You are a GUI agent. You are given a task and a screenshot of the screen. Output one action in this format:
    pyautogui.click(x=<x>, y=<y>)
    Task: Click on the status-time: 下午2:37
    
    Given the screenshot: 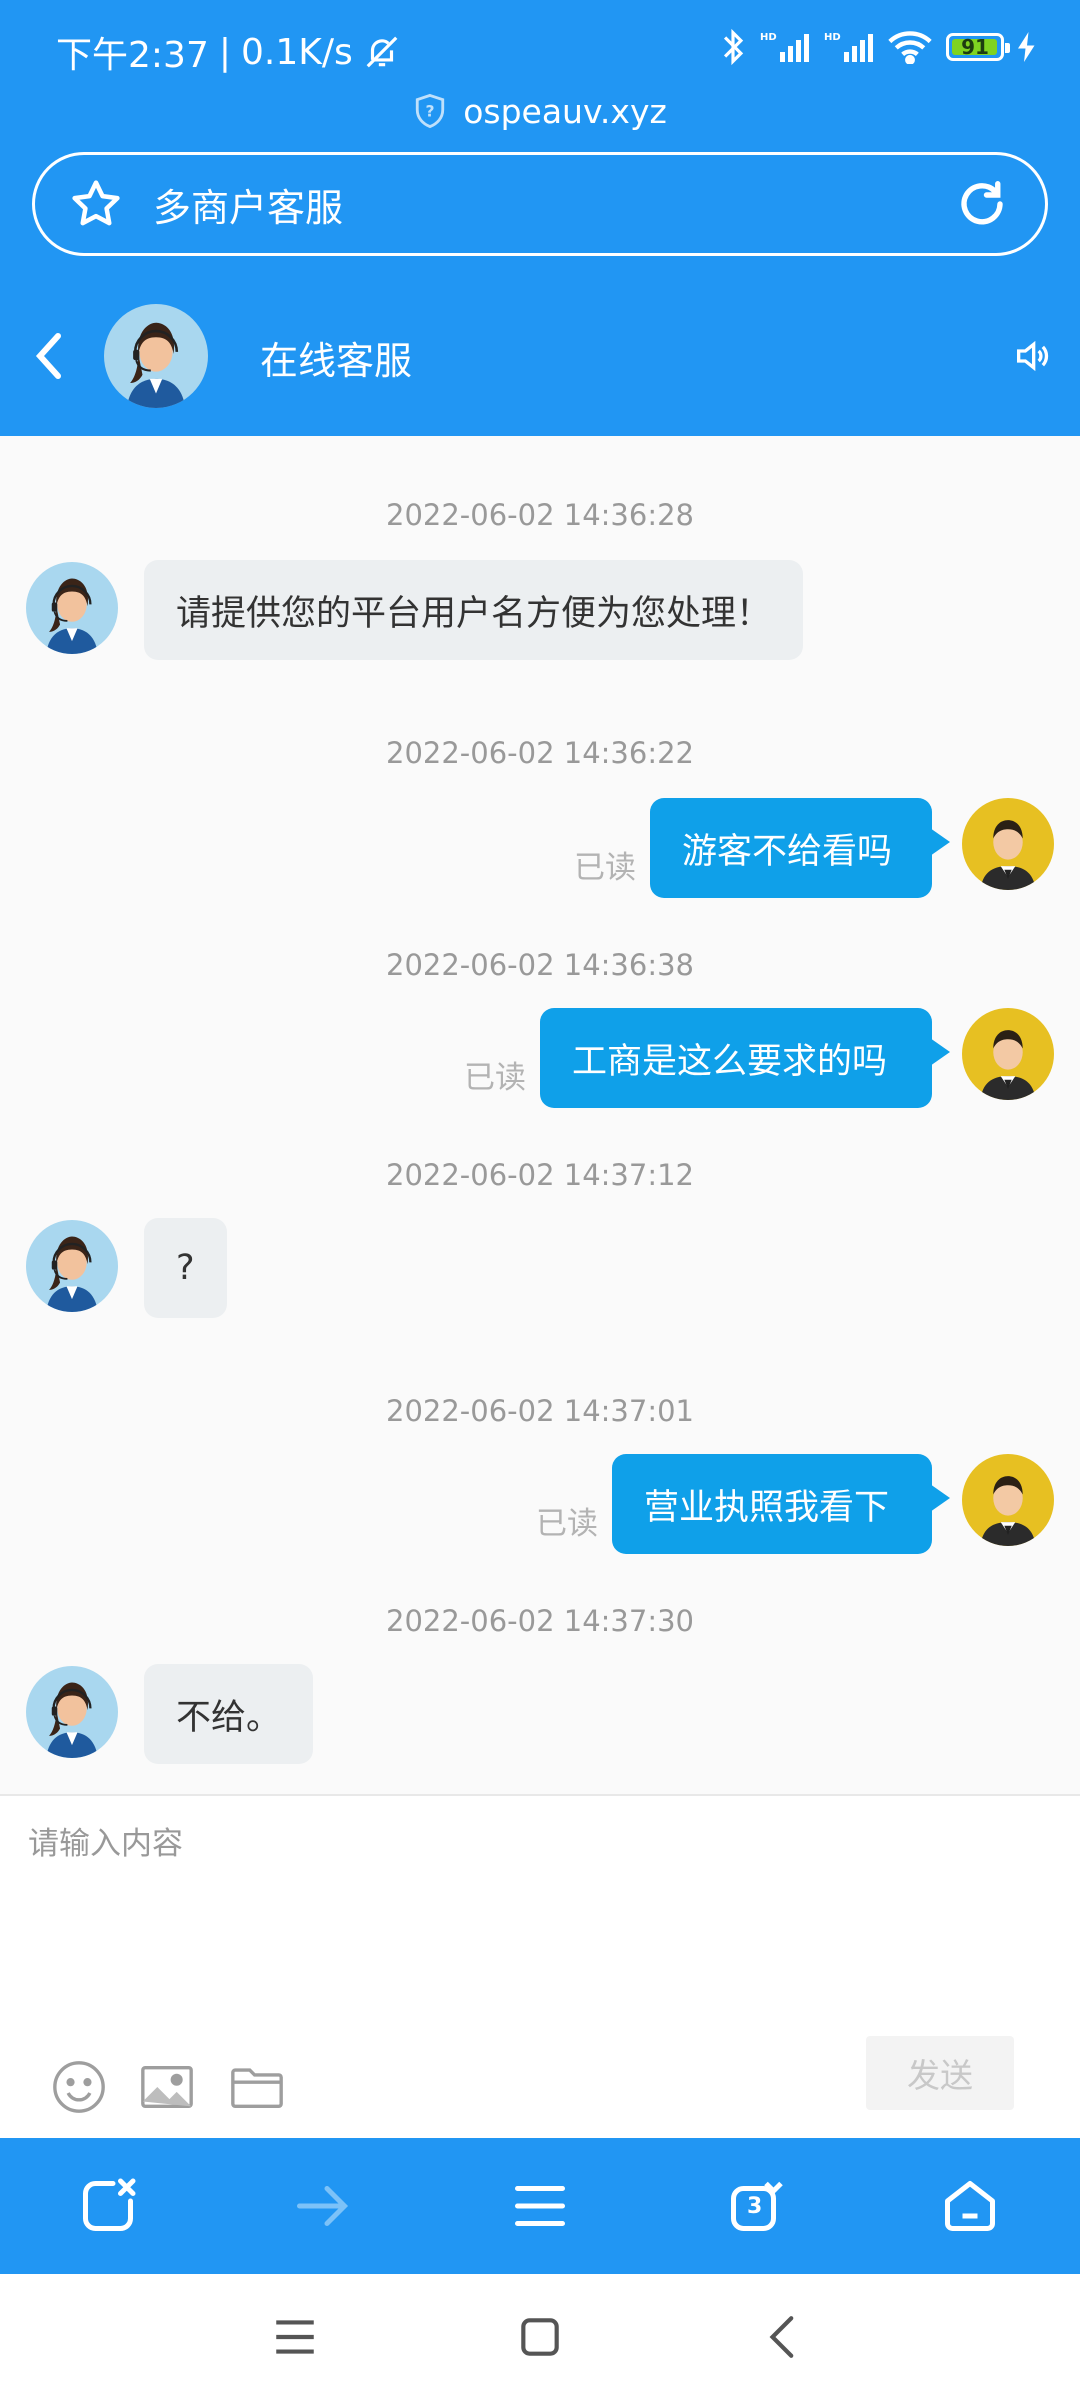 What is the action you would take?
    pyautogui.click(x=132, y=55)
    